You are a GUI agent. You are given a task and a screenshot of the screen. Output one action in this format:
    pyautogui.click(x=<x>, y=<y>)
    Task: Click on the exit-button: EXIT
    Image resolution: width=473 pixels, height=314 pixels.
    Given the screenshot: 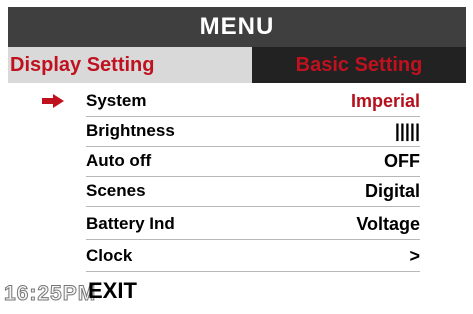 What is the action you would take?
    pyautogui.click(x=112, y=291)
    